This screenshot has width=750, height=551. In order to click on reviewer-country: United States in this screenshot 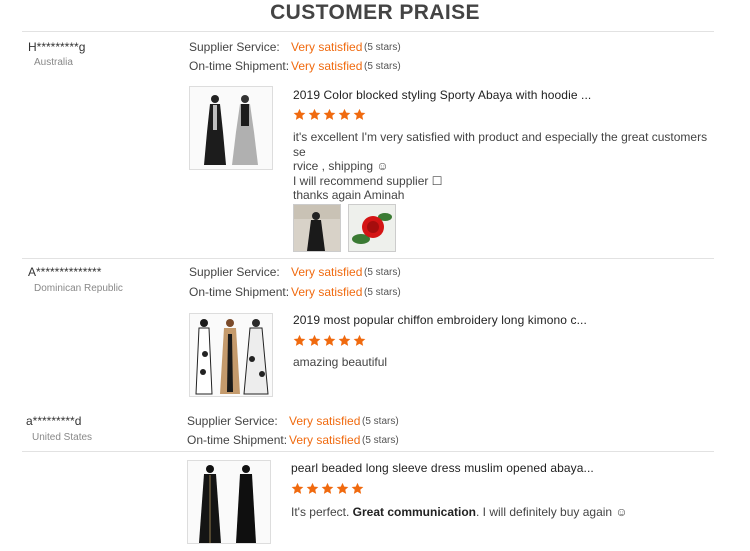, I will do `click(62, 437)`.